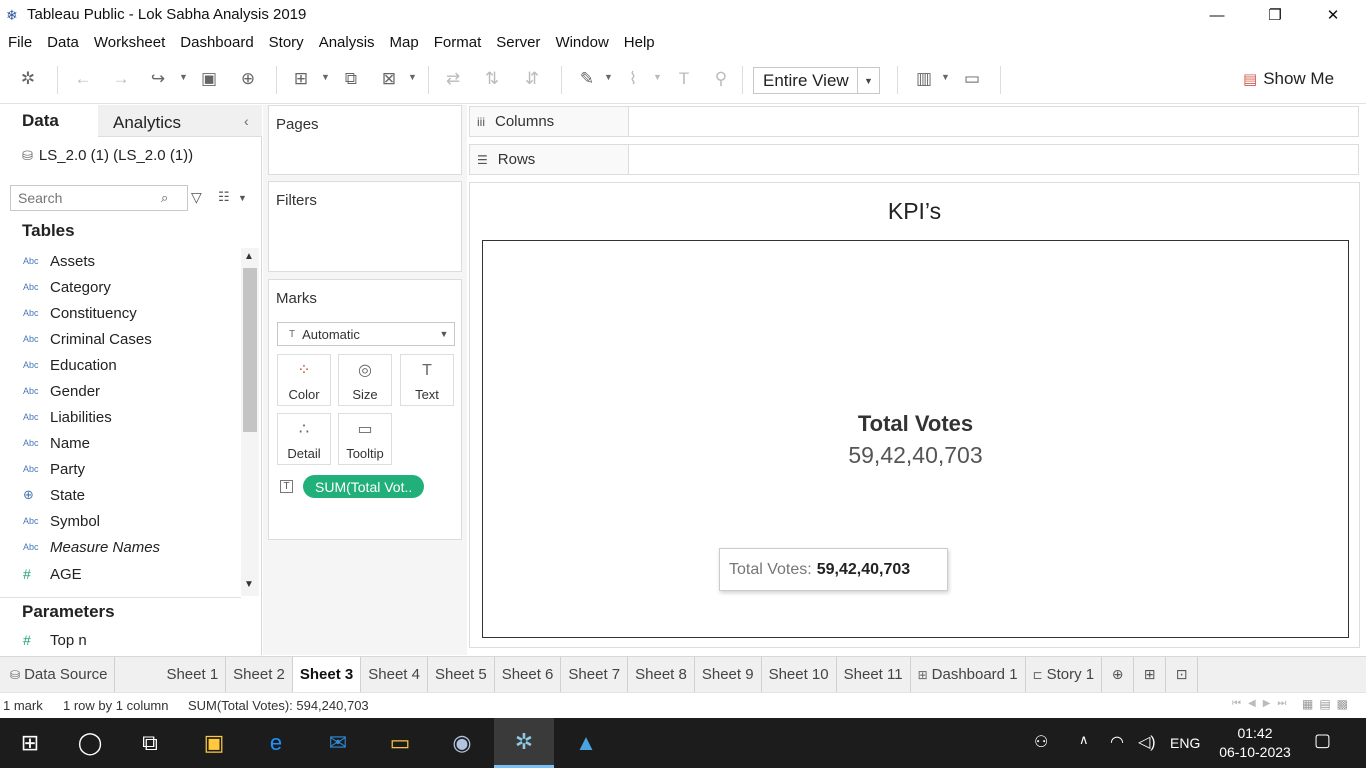 Image resolution: width=1366 pixels, height=768 pixels. Describe the element at coordinates (1275, 15) in the screenshot. I see `restore-button: ❐` at that location.